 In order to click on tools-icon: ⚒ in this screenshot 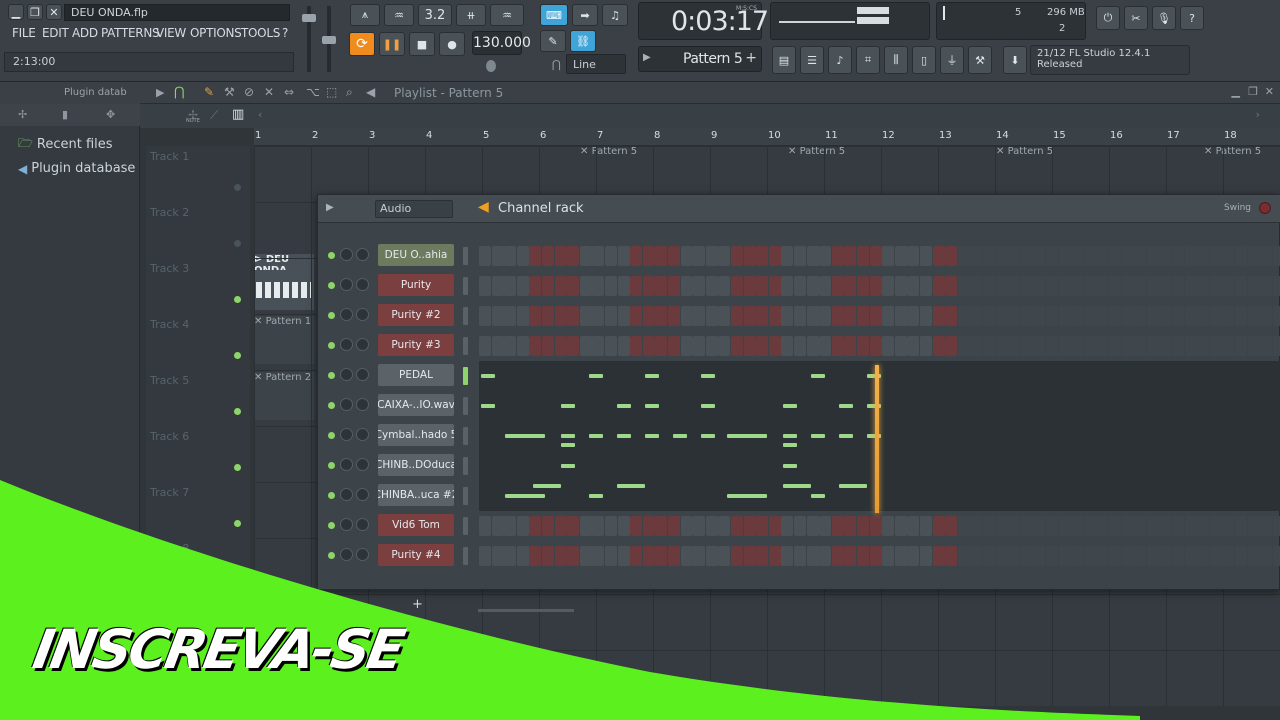, I will do `click(980, 60)`.